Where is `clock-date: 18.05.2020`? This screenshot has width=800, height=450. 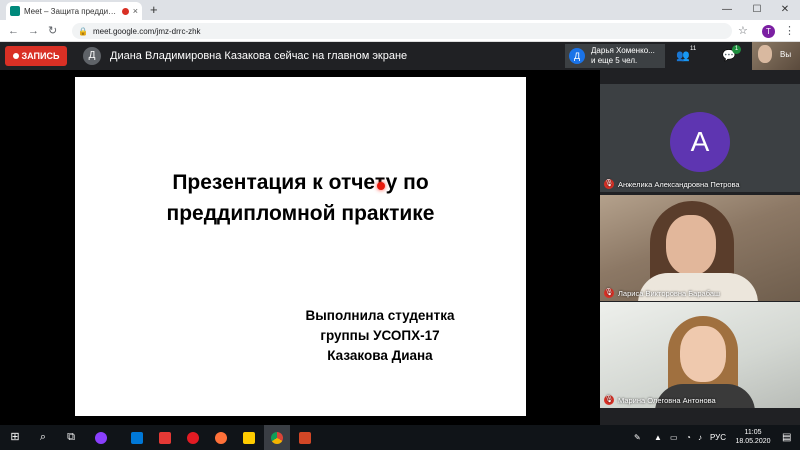 clock-date: 18.05.2020 is located at coordinates (753, 441).